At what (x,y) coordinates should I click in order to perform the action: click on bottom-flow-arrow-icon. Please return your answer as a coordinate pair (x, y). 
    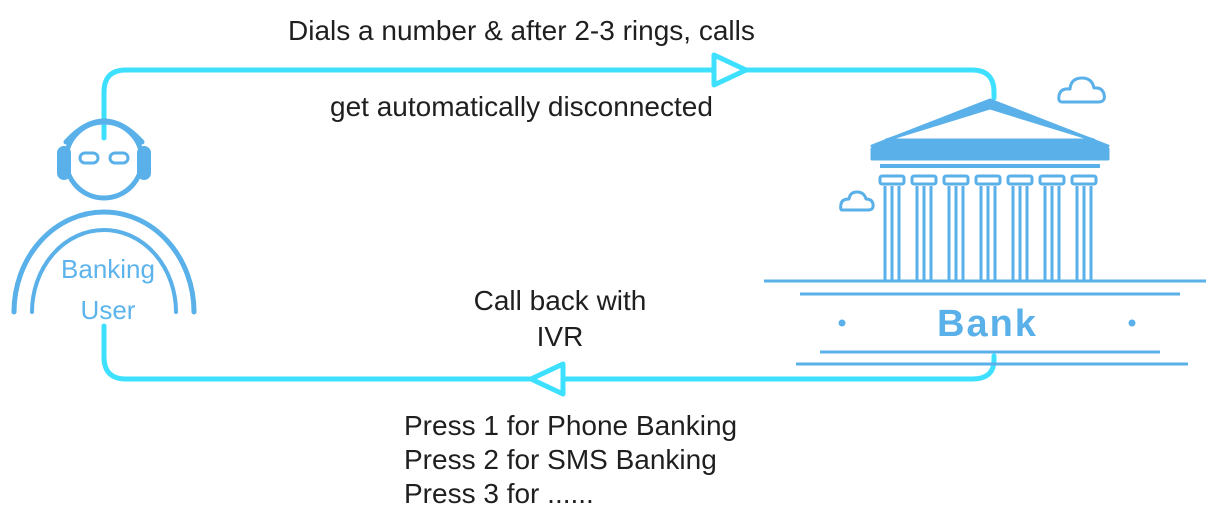
    Looking at the image, I should click on (547, 379).